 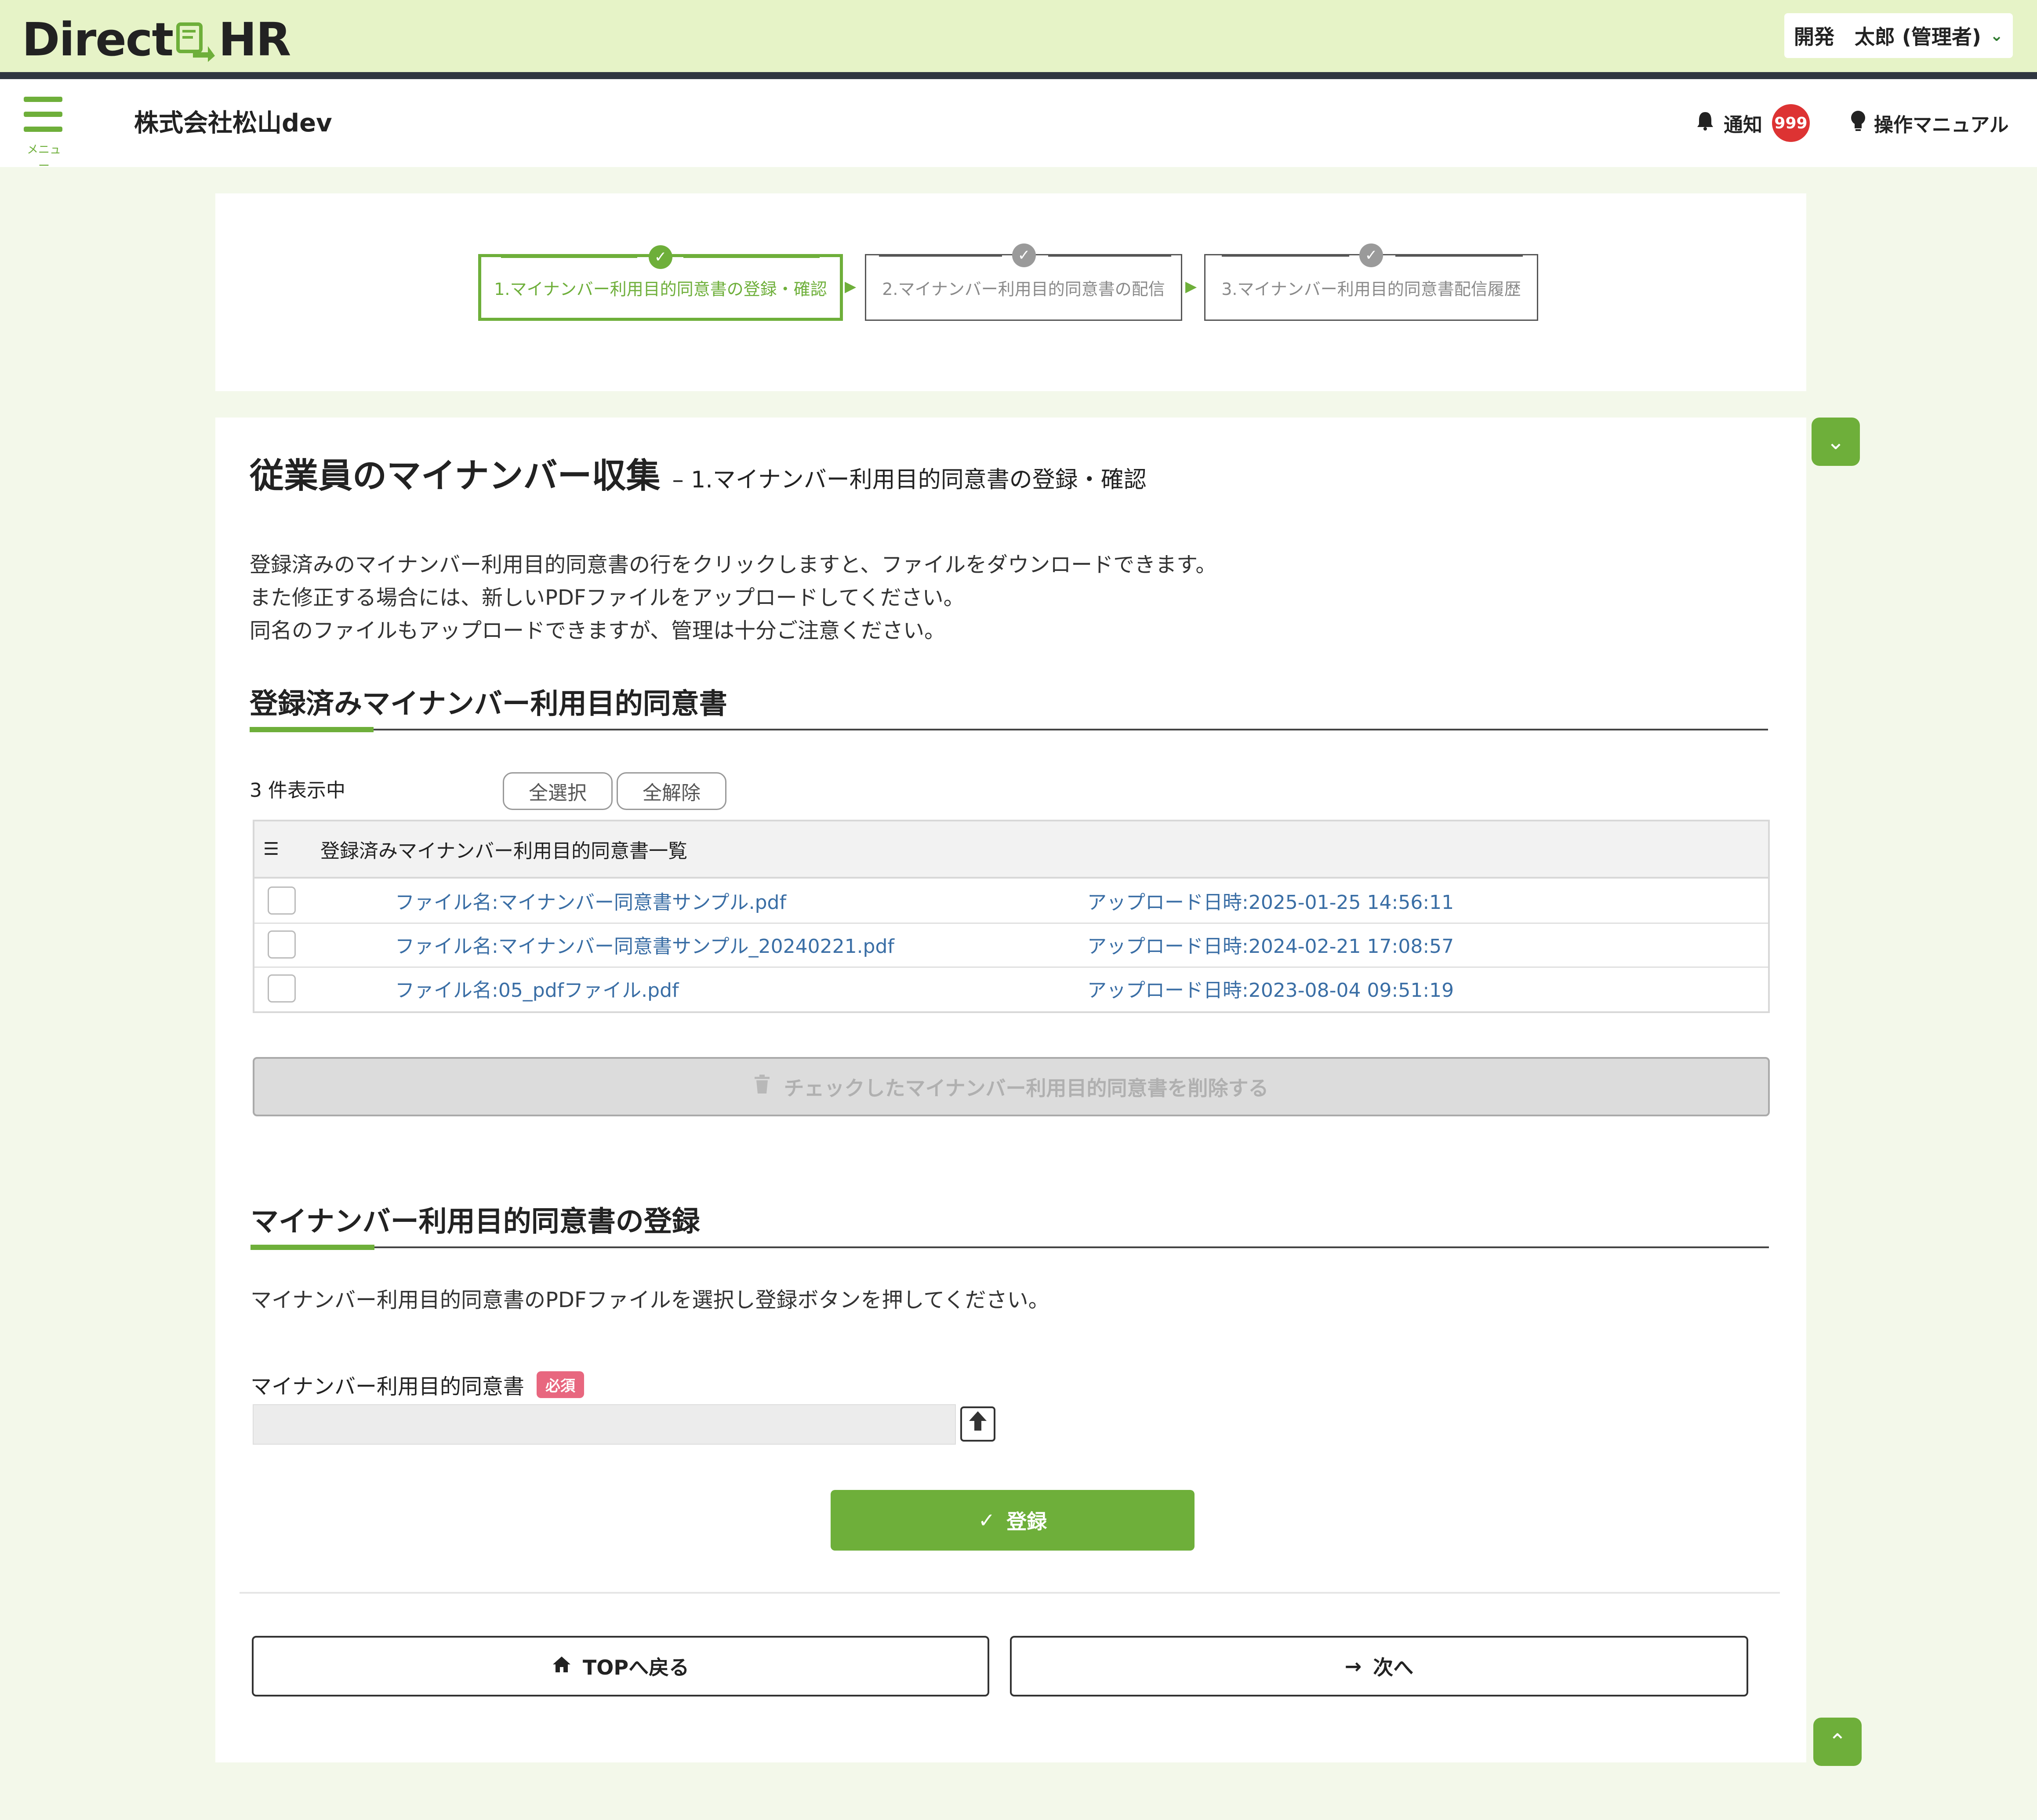 I want to click on manual-label: 操作マニュアル, so click(x=1941, y=125).